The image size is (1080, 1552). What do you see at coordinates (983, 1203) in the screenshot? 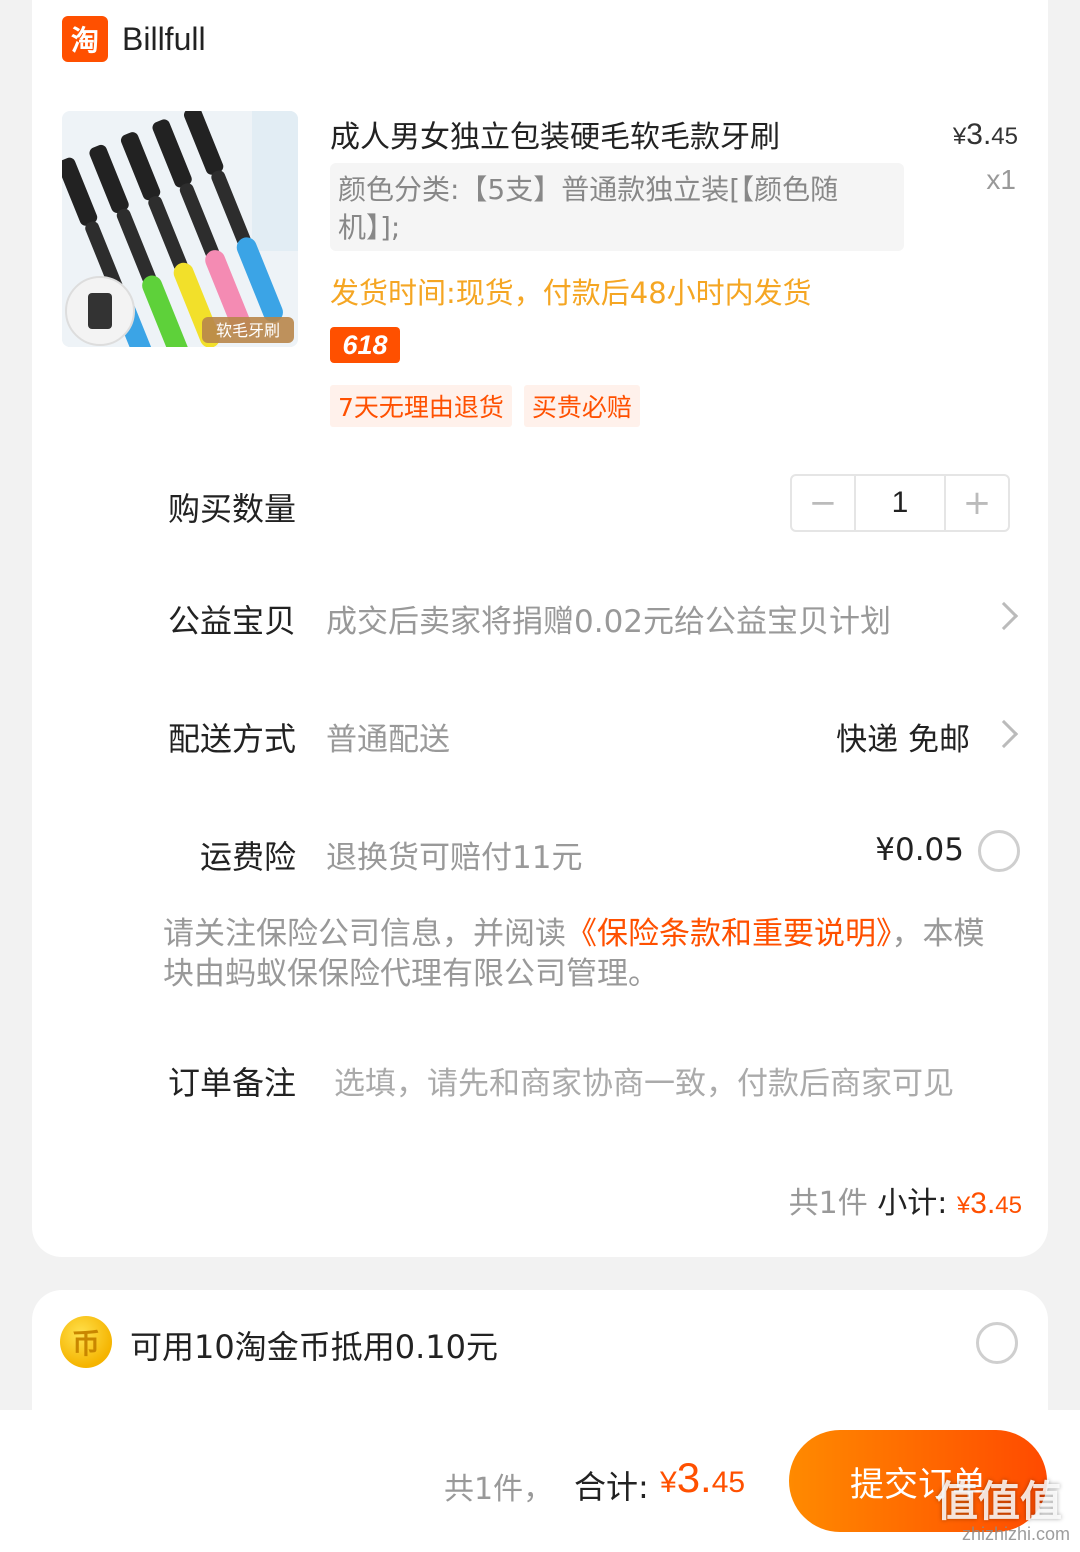
I see `subtotal-int: 3.` at bounding box center [983, 1203].